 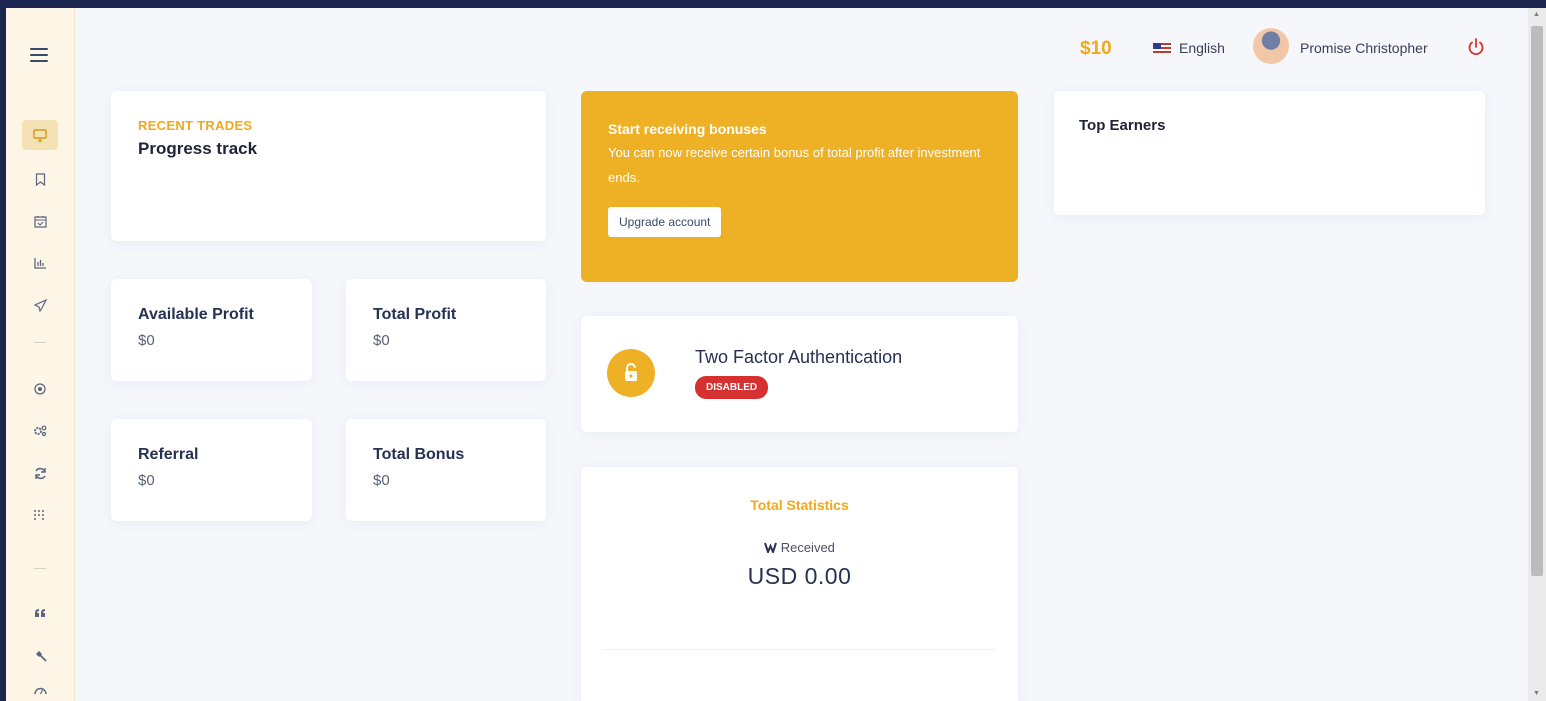 I want to click on two-factor-title: Two Factor Authentication, so click(x=799, y=357).